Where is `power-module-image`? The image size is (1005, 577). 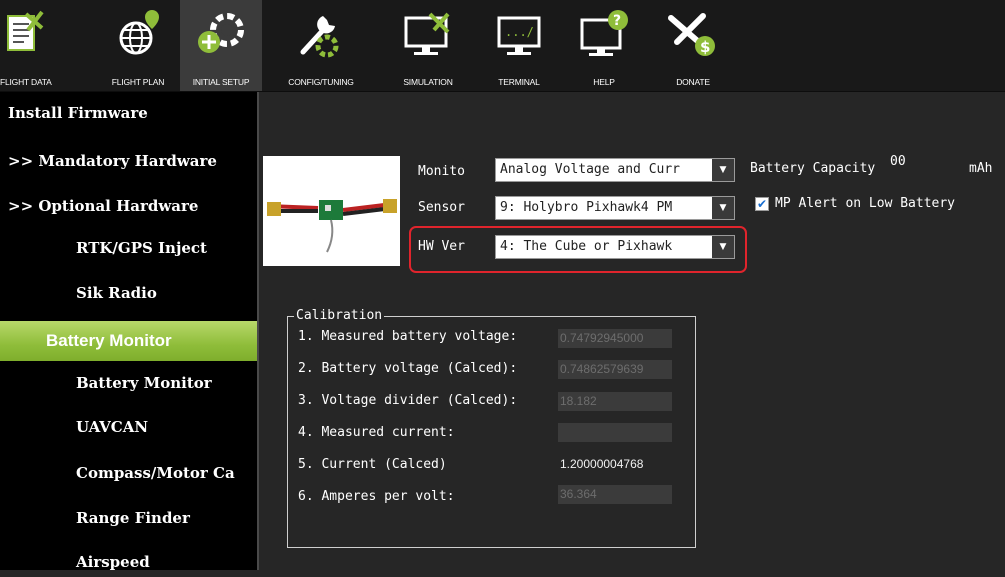 power-module-image is located at coordinates (331, 211).